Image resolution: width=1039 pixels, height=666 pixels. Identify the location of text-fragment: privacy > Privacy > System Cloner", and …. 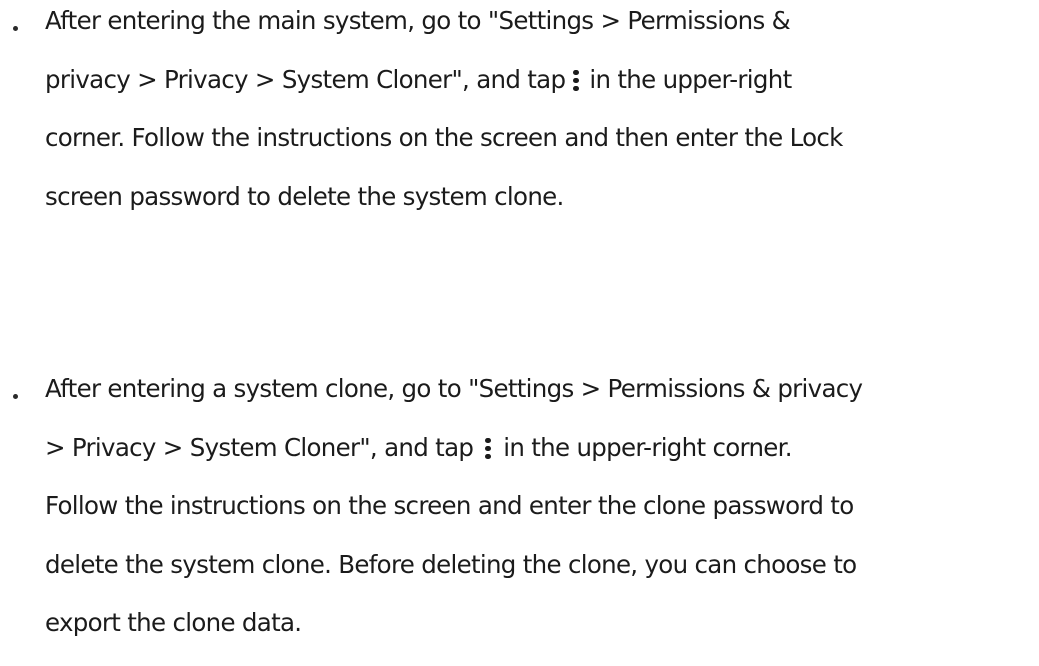
(305, 79).